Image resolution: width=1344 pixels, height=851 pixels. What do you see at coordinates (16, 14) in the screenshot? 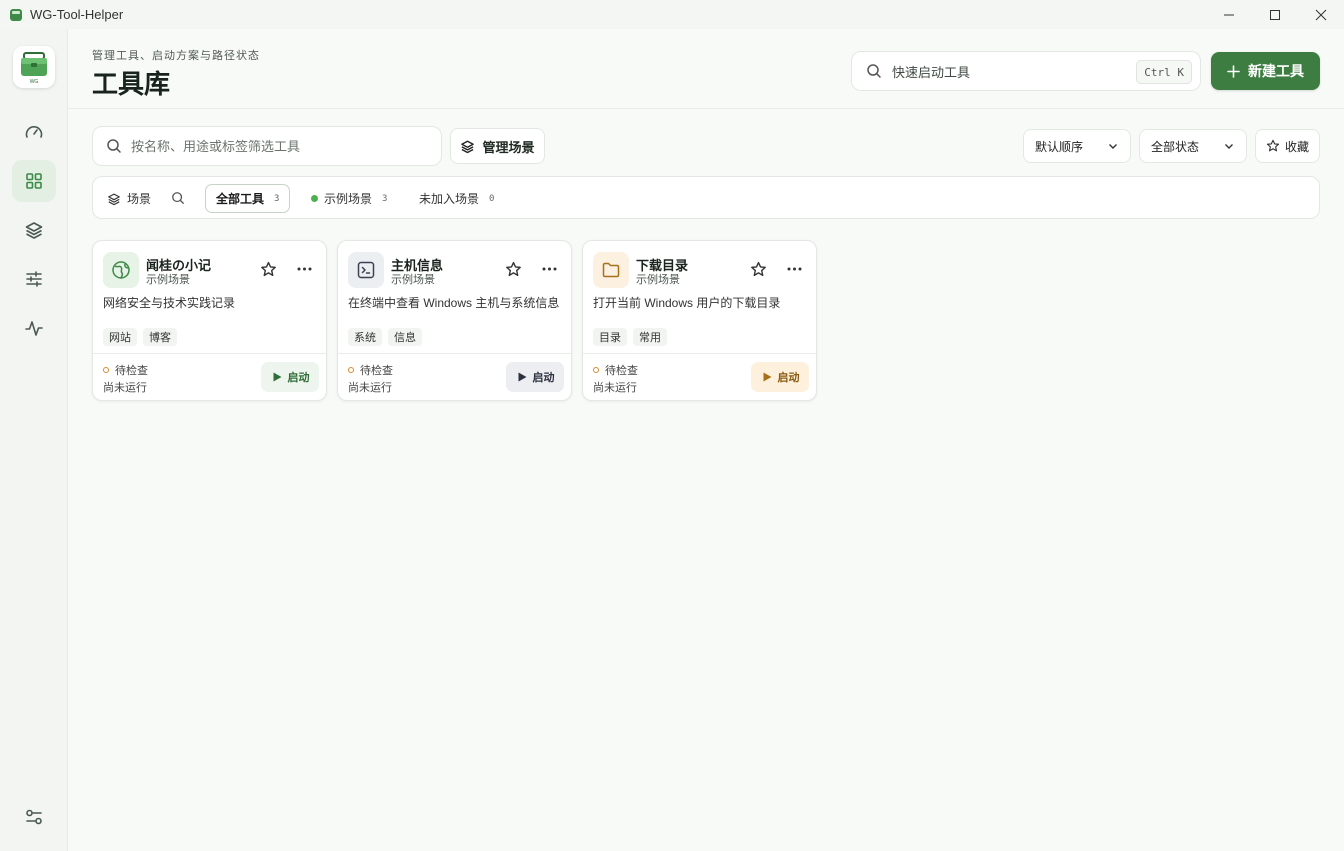
I see `app-icon` at bounding box center [16, 14].